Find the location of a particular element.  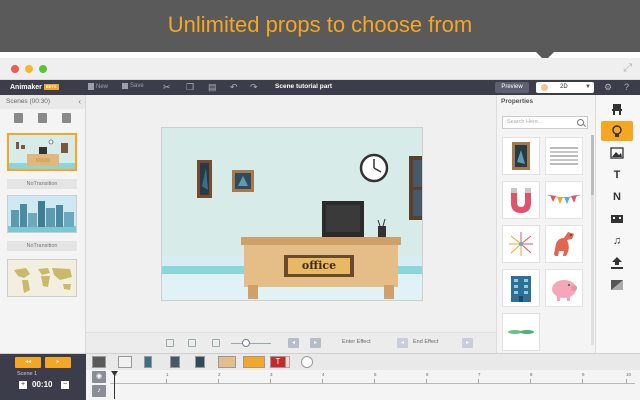

upload-icon is located at coordinates (617, 263).